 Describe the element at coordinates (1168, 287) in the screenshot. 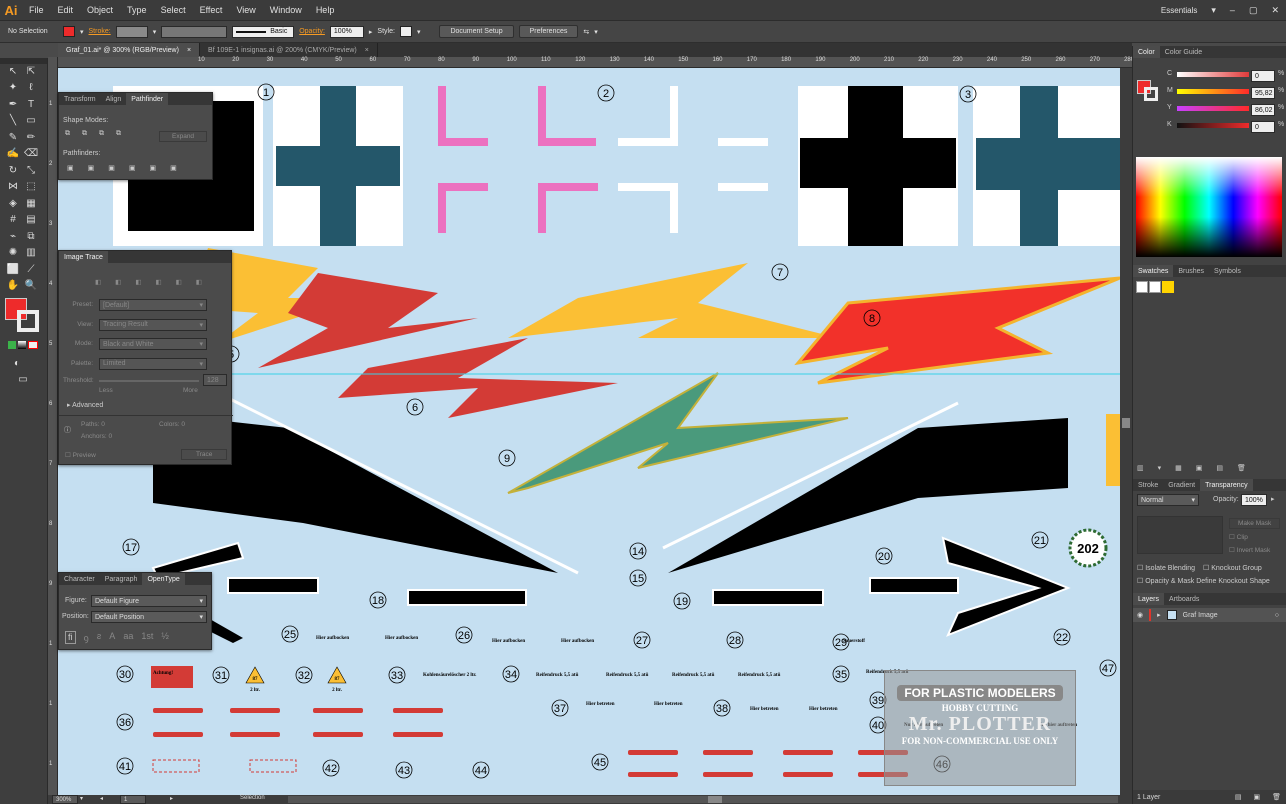

I see `swatch-yellow` at that location.